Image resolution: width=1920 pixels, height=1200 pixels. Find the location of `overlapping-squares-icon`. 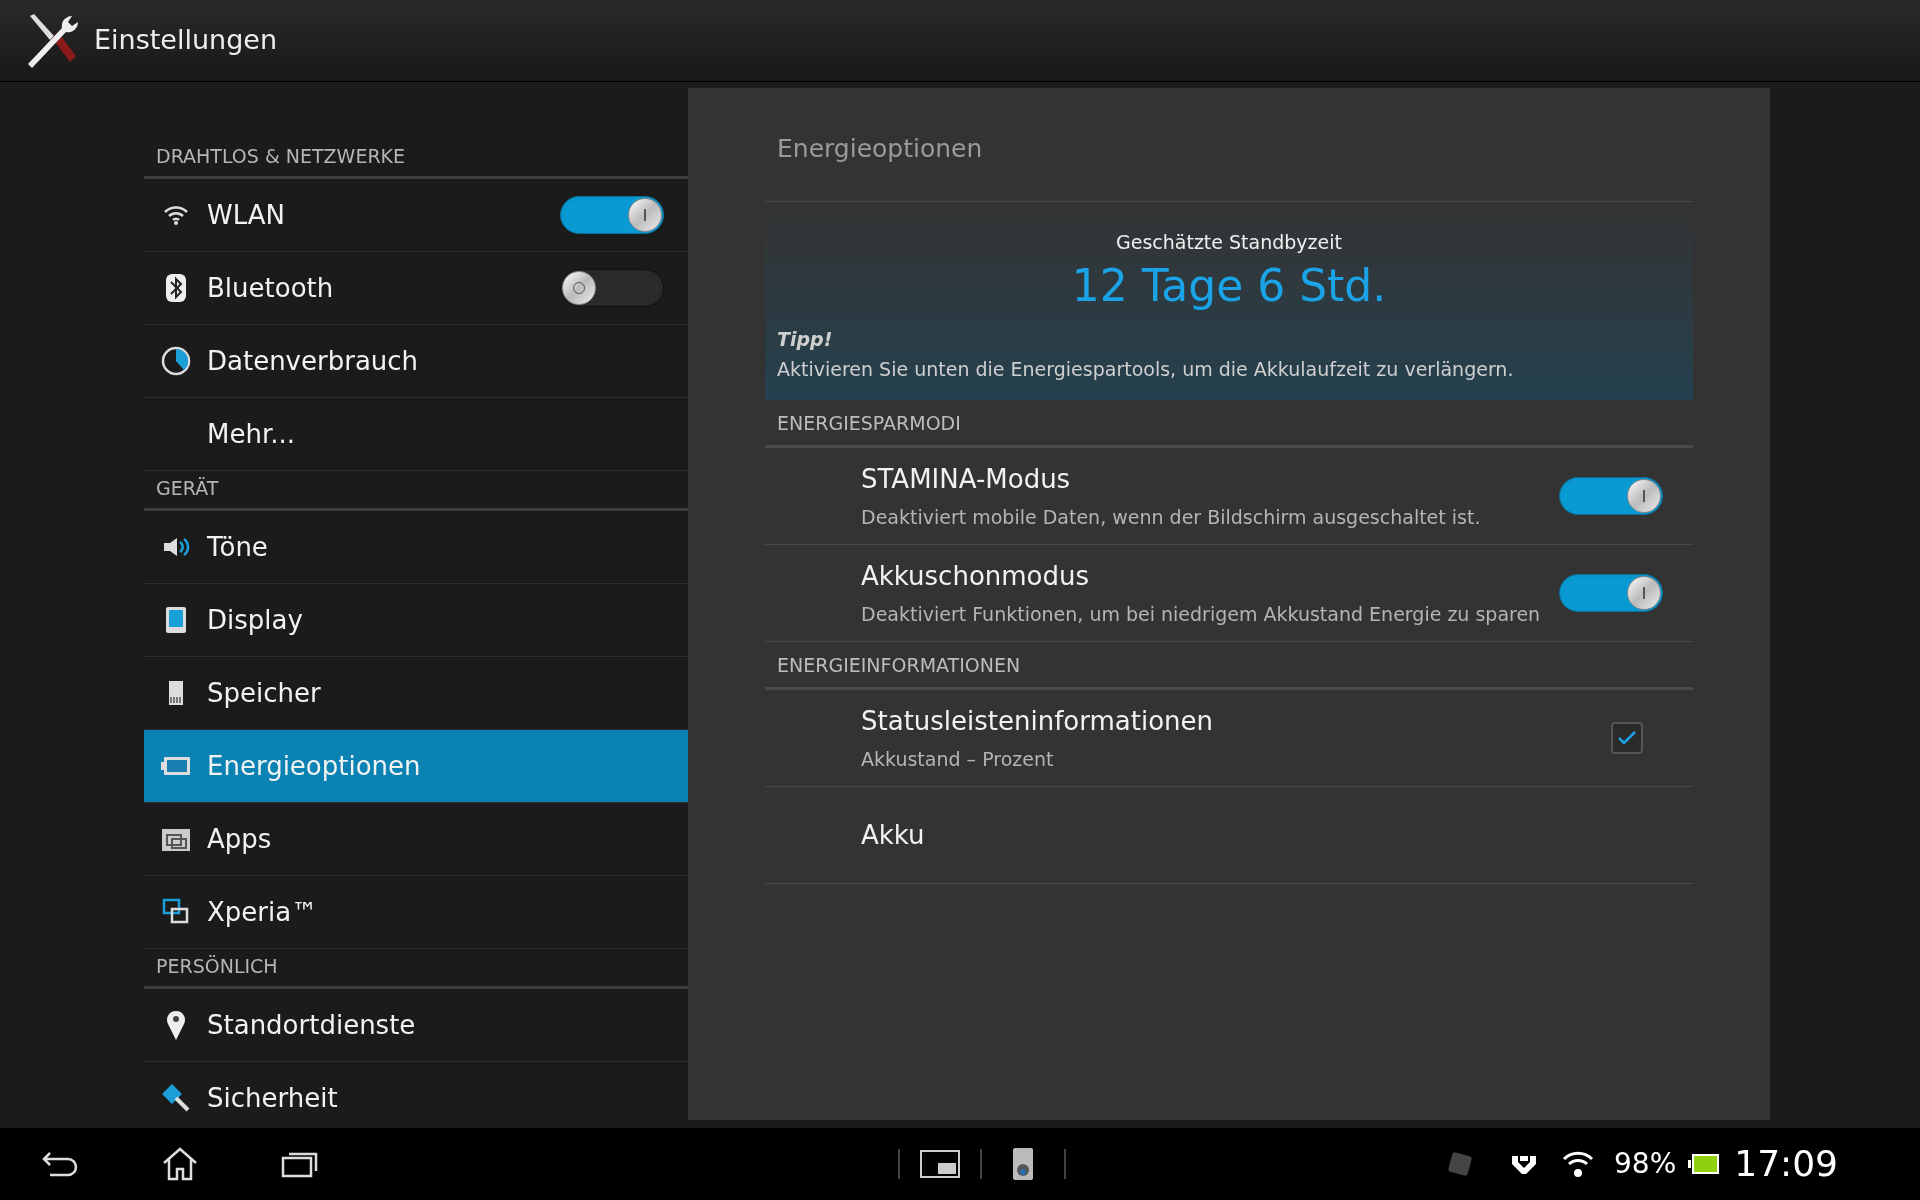

overlapping-squares-icon is located at coordinates (175, 912).